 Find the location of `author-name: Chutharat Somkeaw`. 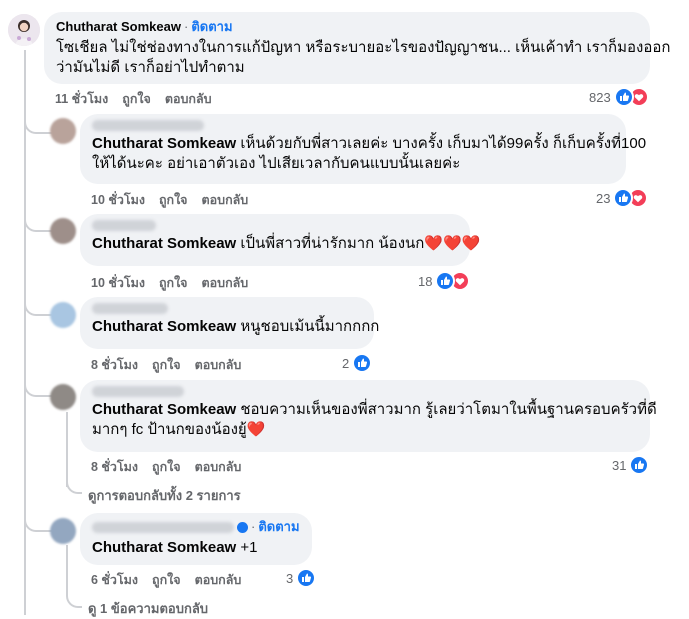

author-name: Chutharat Somkeaw is located at coordinates (118, 27).